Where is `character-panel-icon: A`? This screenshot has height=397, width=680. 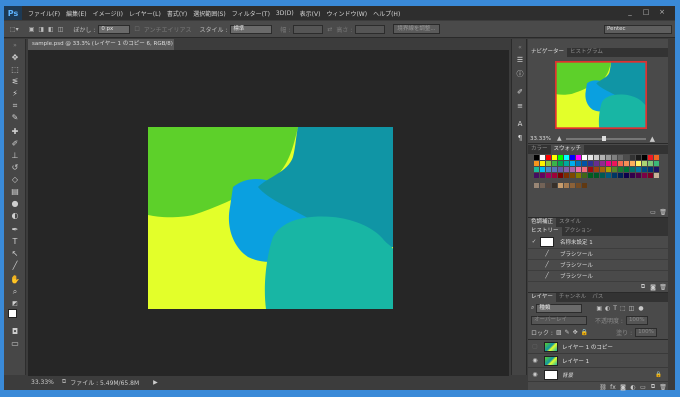
character-panel-icon: A is located at coordinates (520, 124).